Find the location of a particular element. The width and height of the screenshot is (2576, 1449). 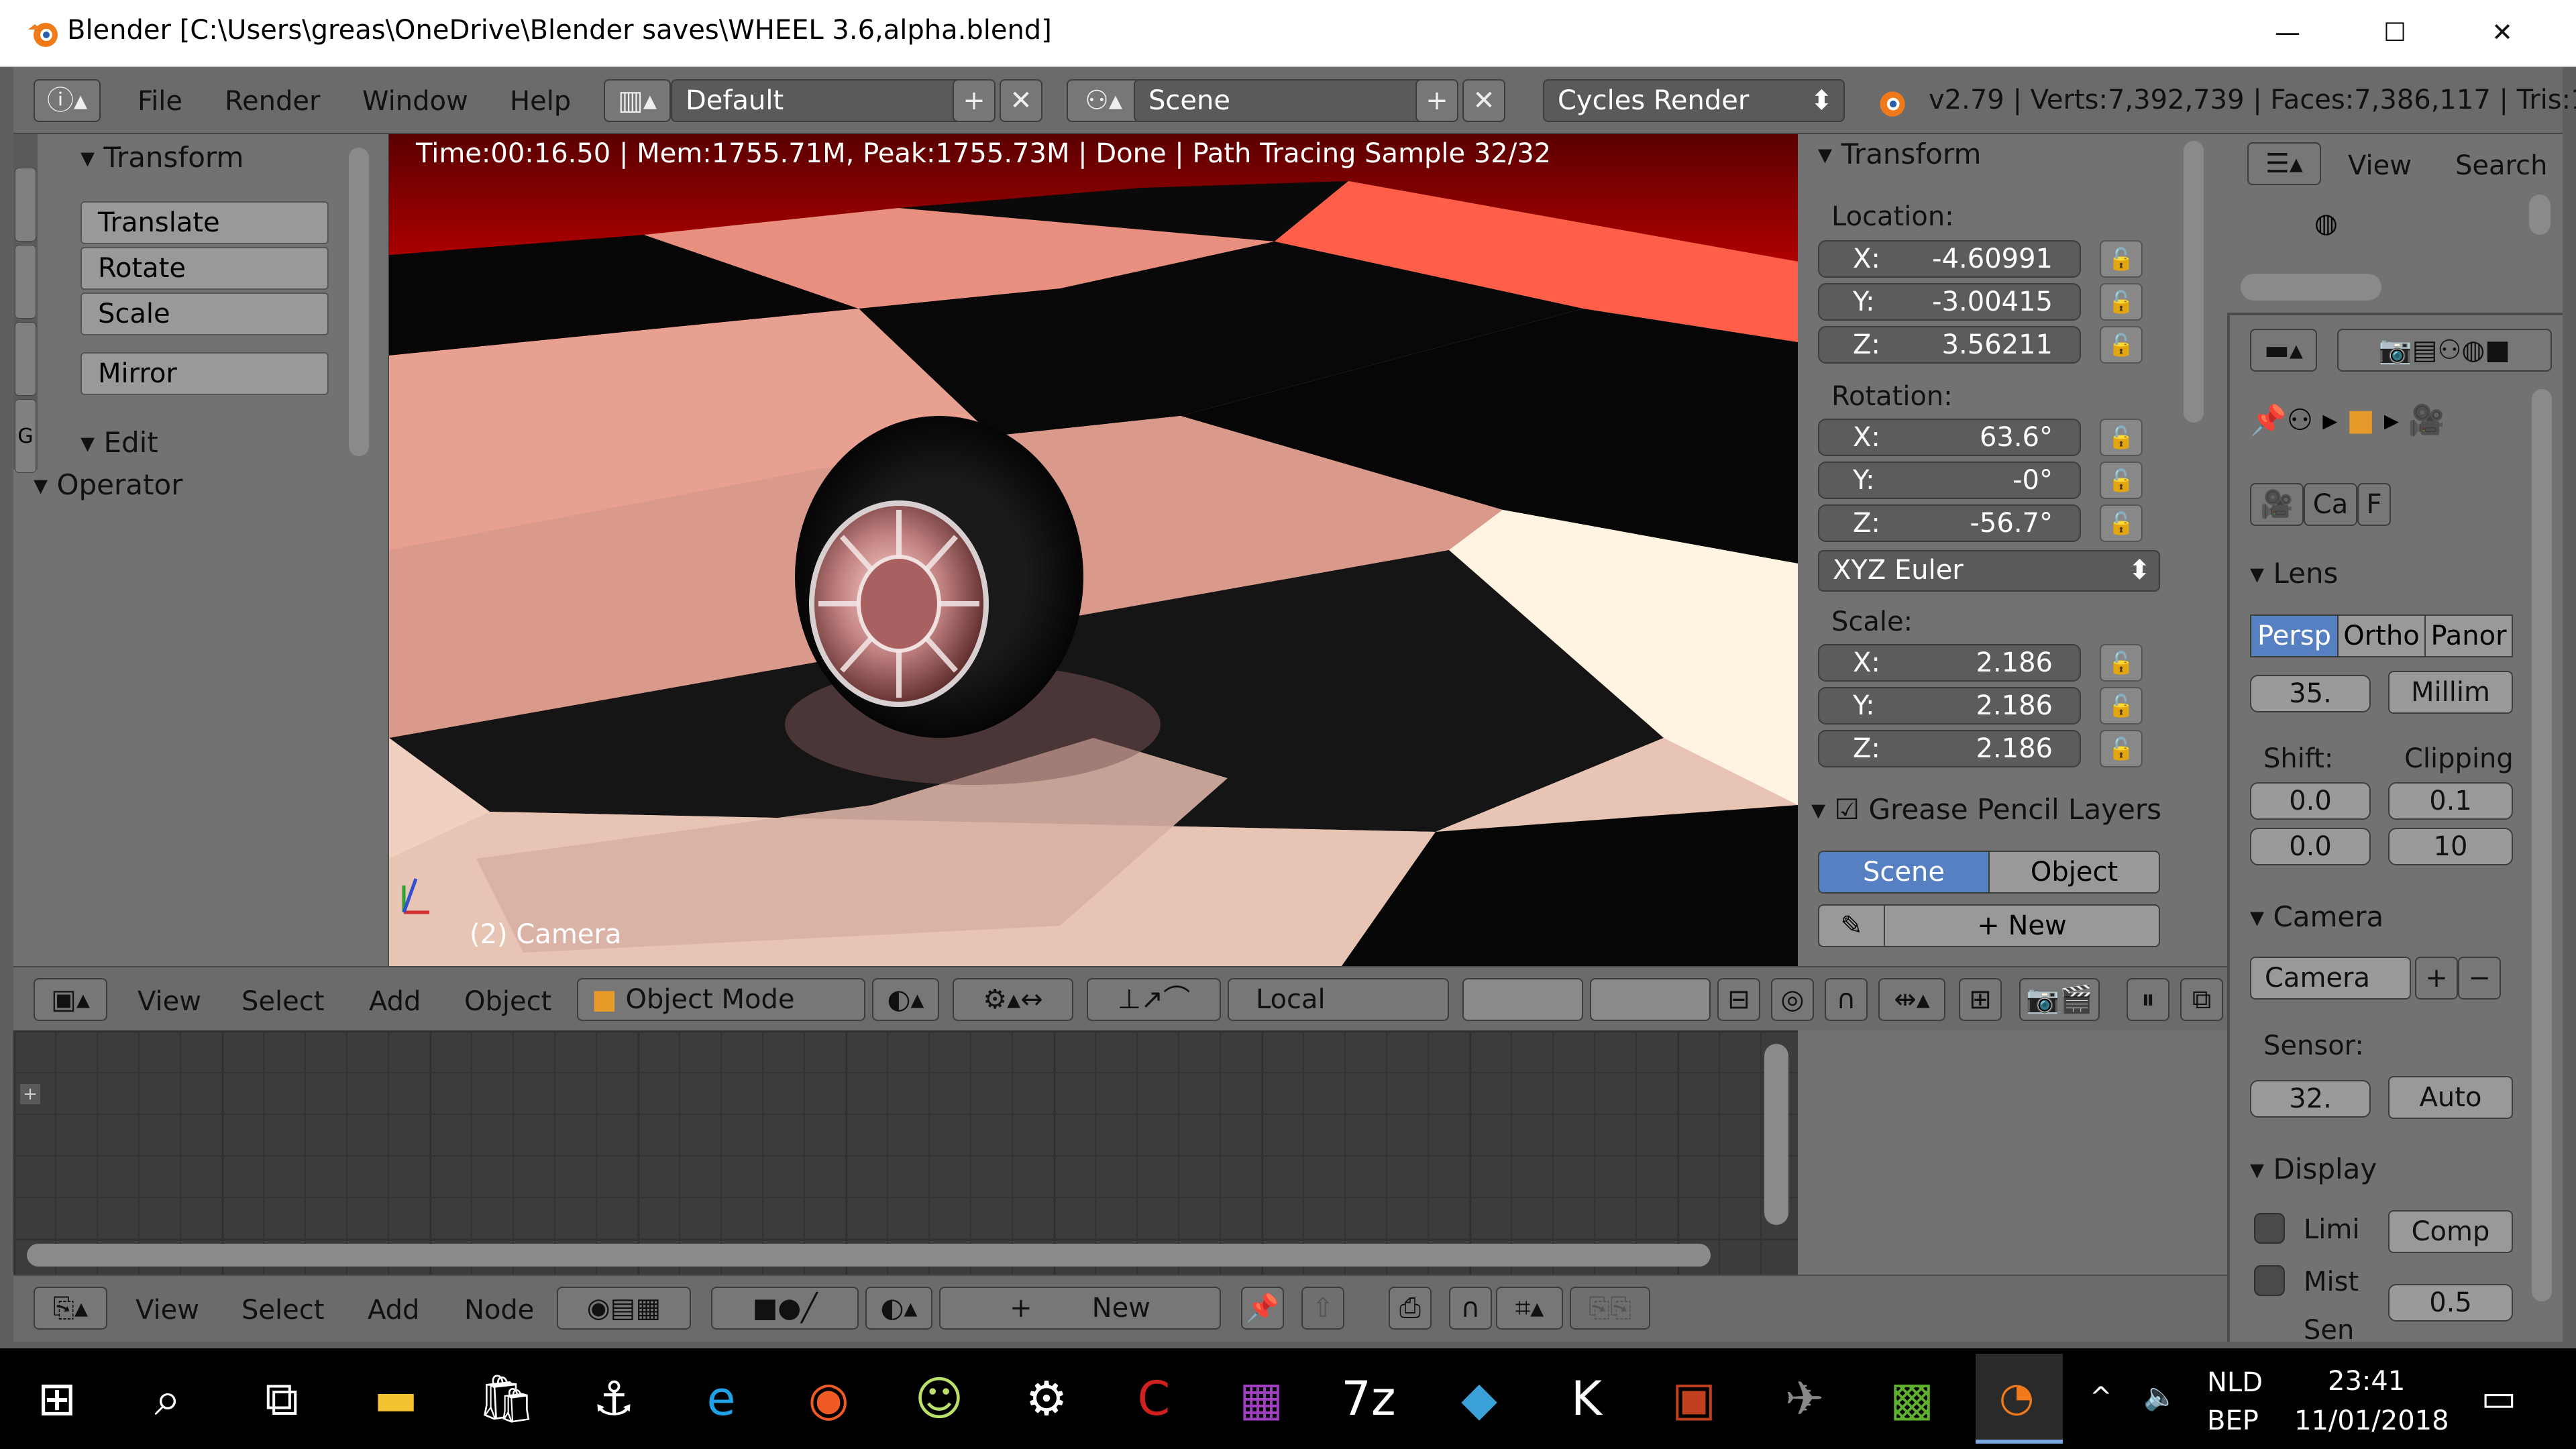

composition-select: Comp is located at coordinates (2450, 1231).